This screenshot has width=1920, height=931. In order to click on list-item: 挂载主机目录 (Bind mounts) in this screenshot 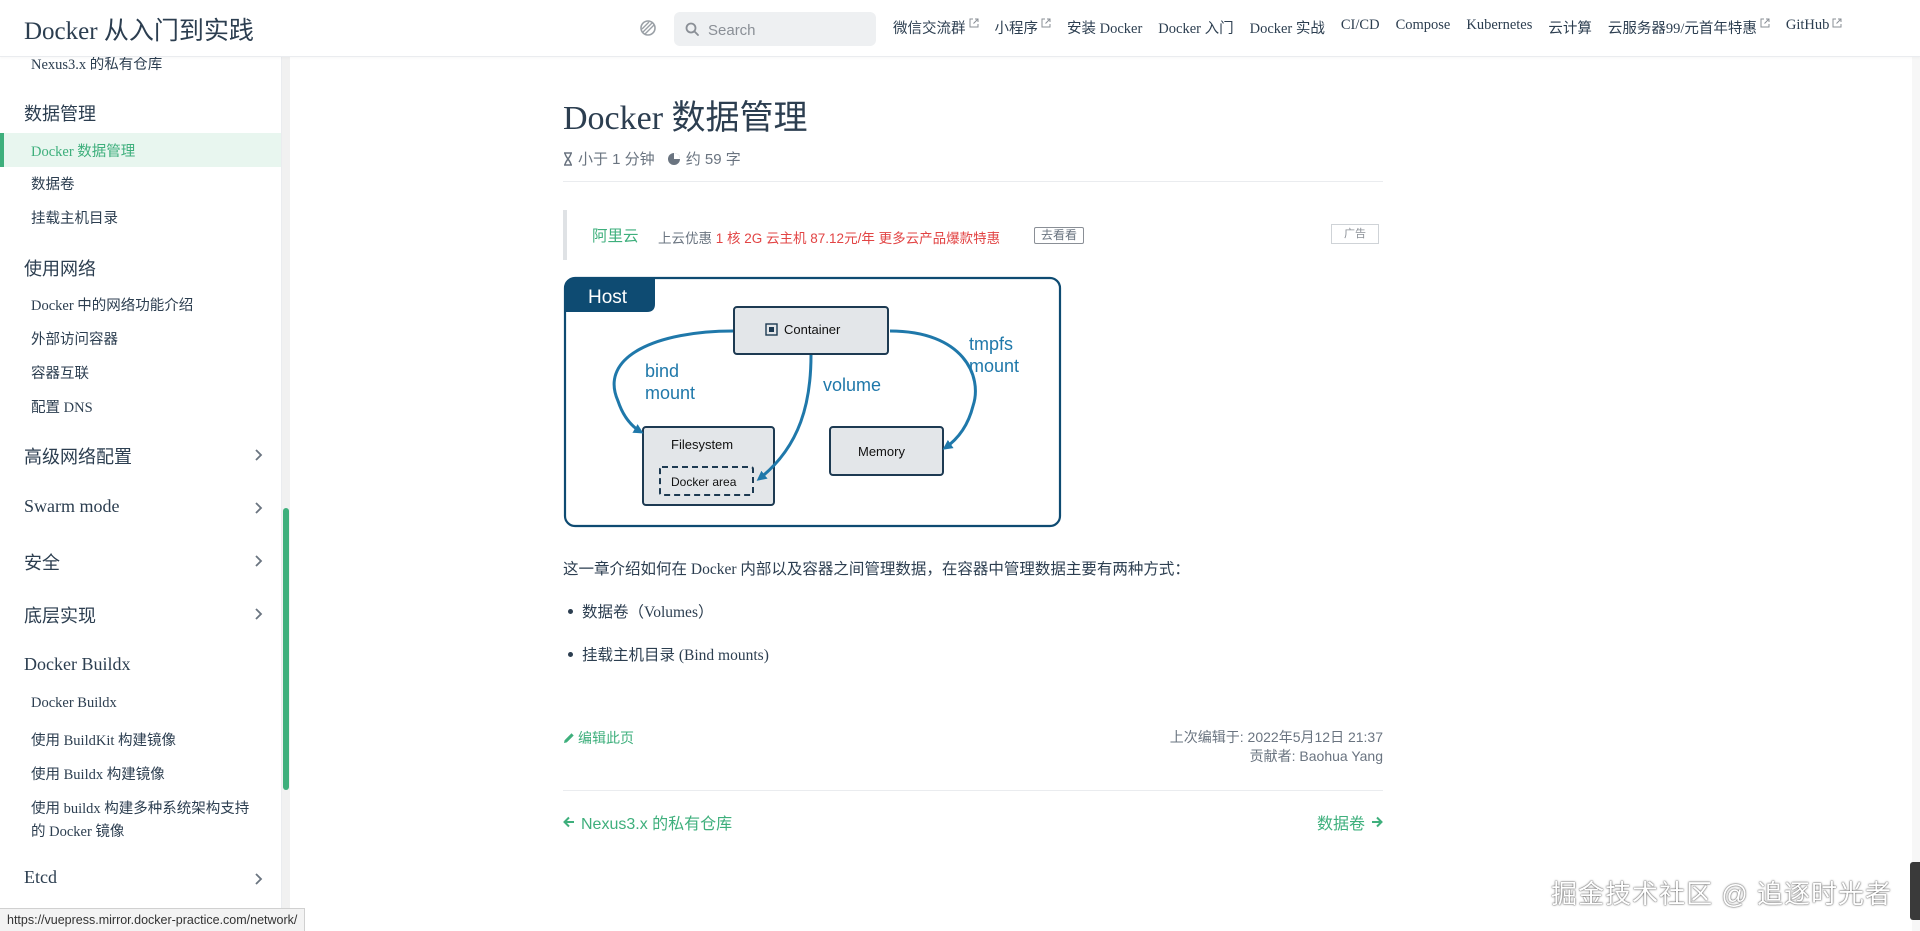, I will do `click(668, 654)`.